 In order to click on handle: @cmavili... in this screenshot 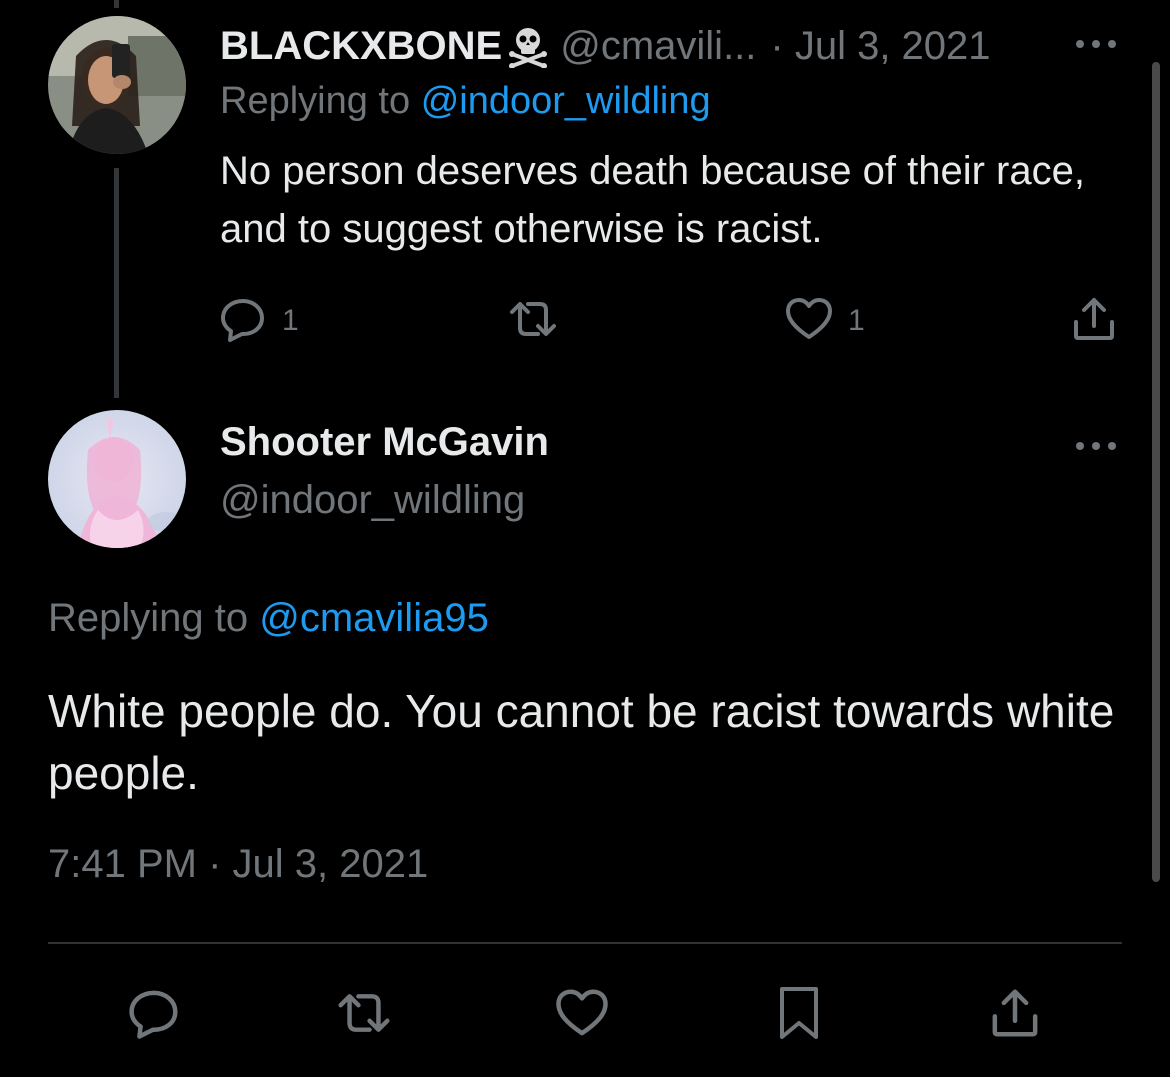, I will do `click(658, 46)`.